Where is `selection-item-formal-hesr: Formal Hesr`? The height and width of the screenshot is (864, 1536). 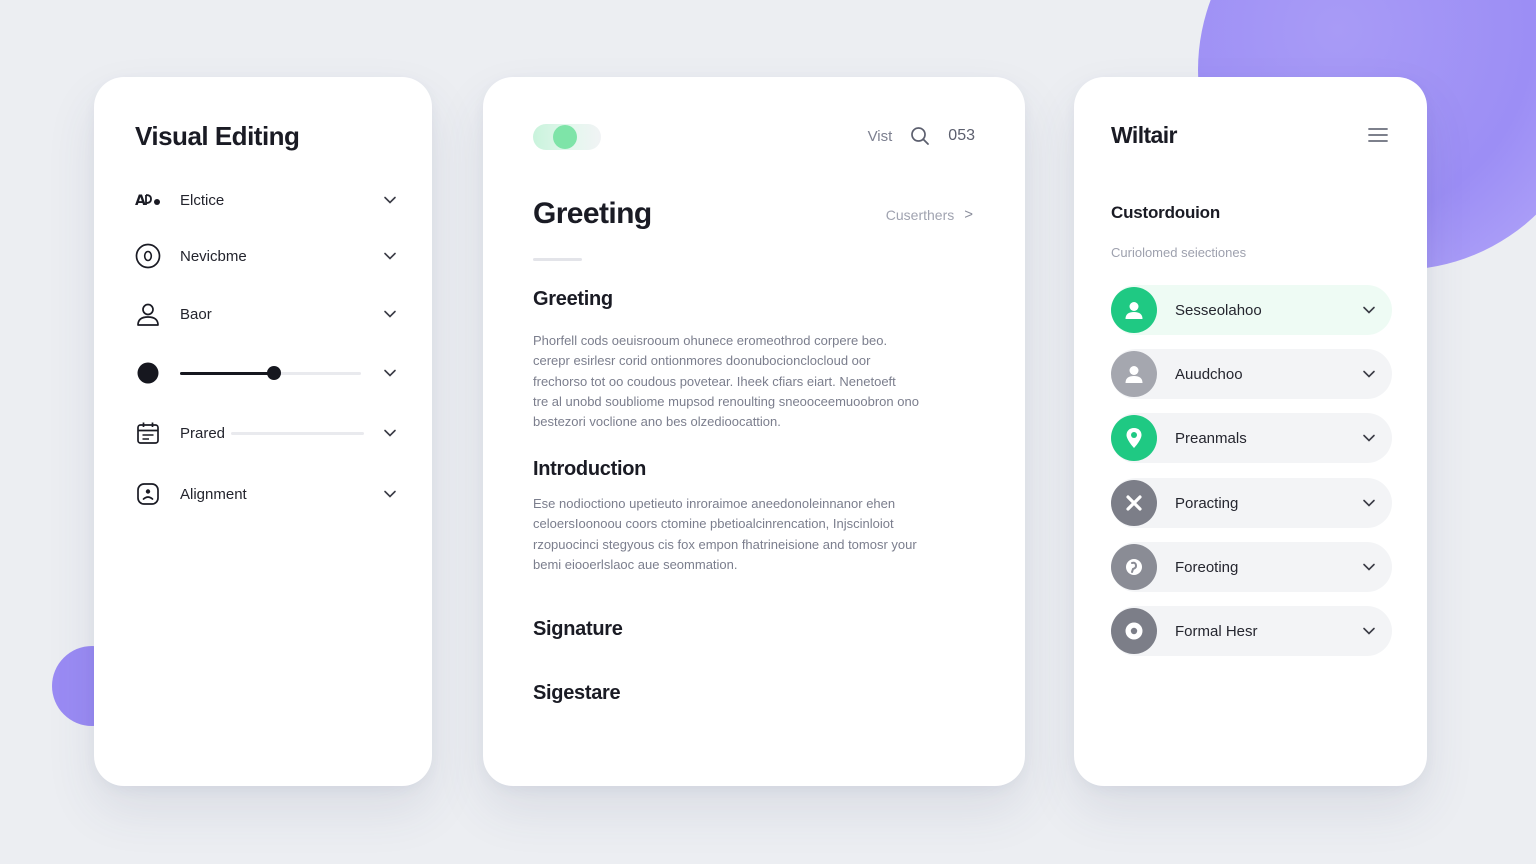
selection-item-formal-hesr: Formal Hesr is located at coordinates (1251, 631).